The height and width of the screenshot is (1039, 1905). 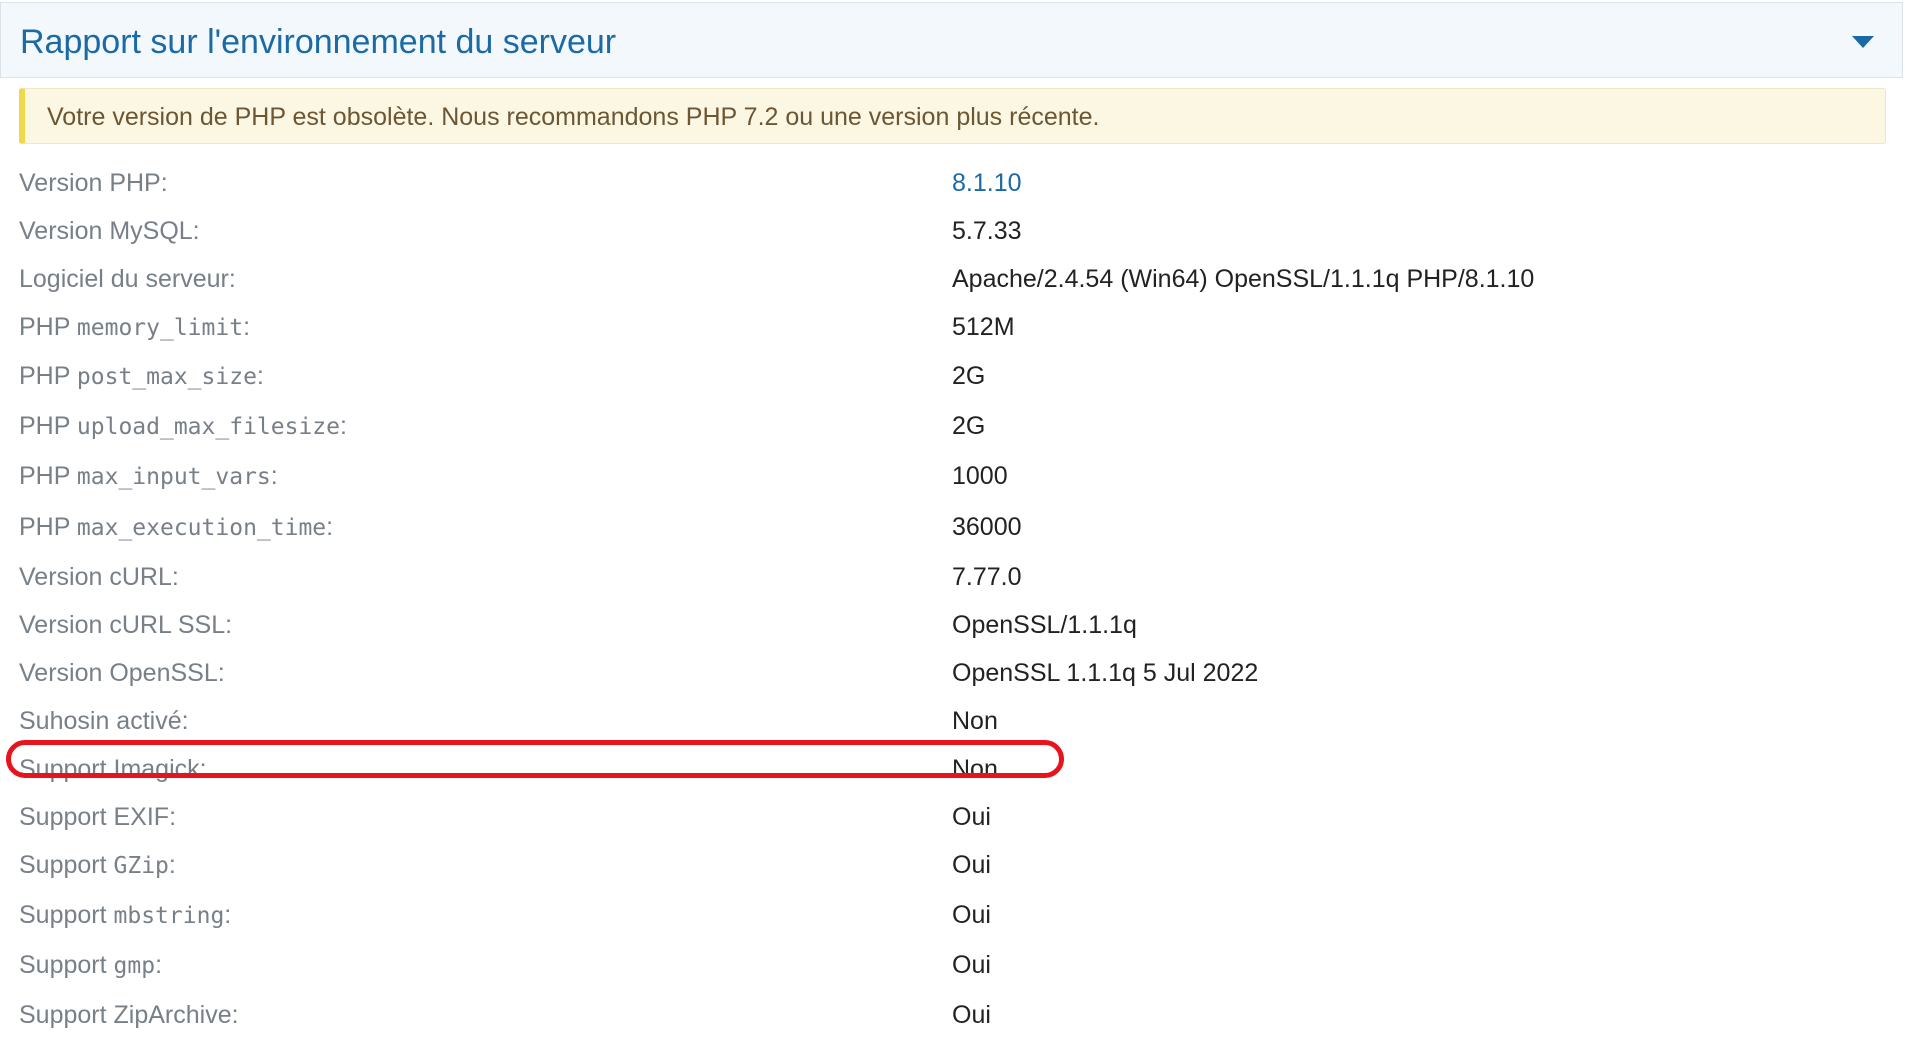 What do you see at coordinates (141, 376) in the screenshot?
I see `row-label: PHP post_max_size:` at bounding box center [141, 376].